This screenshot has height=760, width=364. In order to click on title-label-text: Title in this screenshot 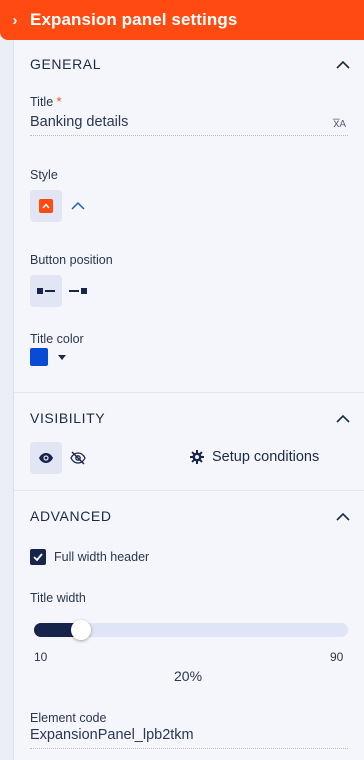, I will do `click(42, 102)`.